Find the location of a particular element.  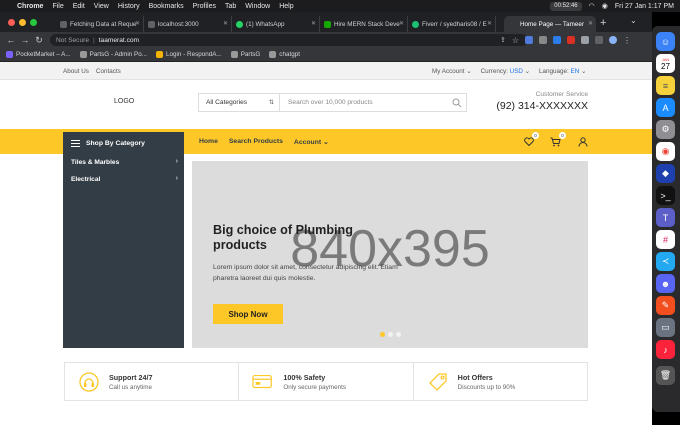

slider-dot-active is located at coordinates (382, 334).